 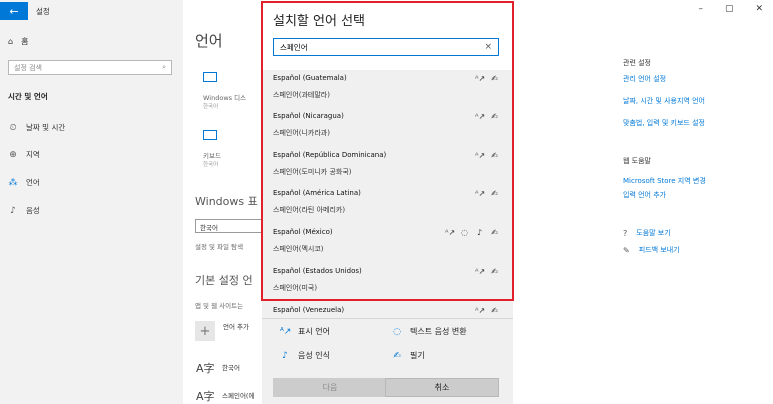 What do you see at coordinates (312, 172) in the screenshot?
I see `language-local-name: 스페인어(도미니카 공화국)` at bounding box center [312, 172].